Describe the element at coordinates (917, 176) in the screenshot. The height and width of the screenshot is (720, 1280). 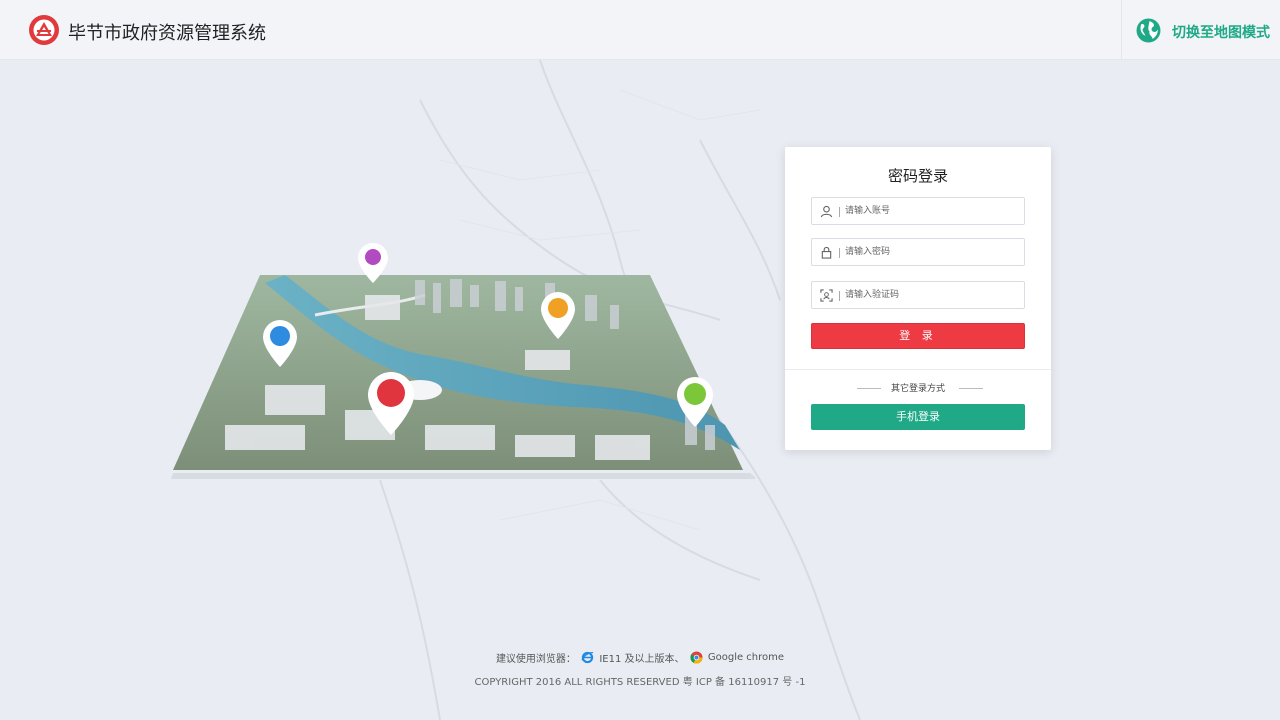
I see `login-title: 密码登录` at that location.